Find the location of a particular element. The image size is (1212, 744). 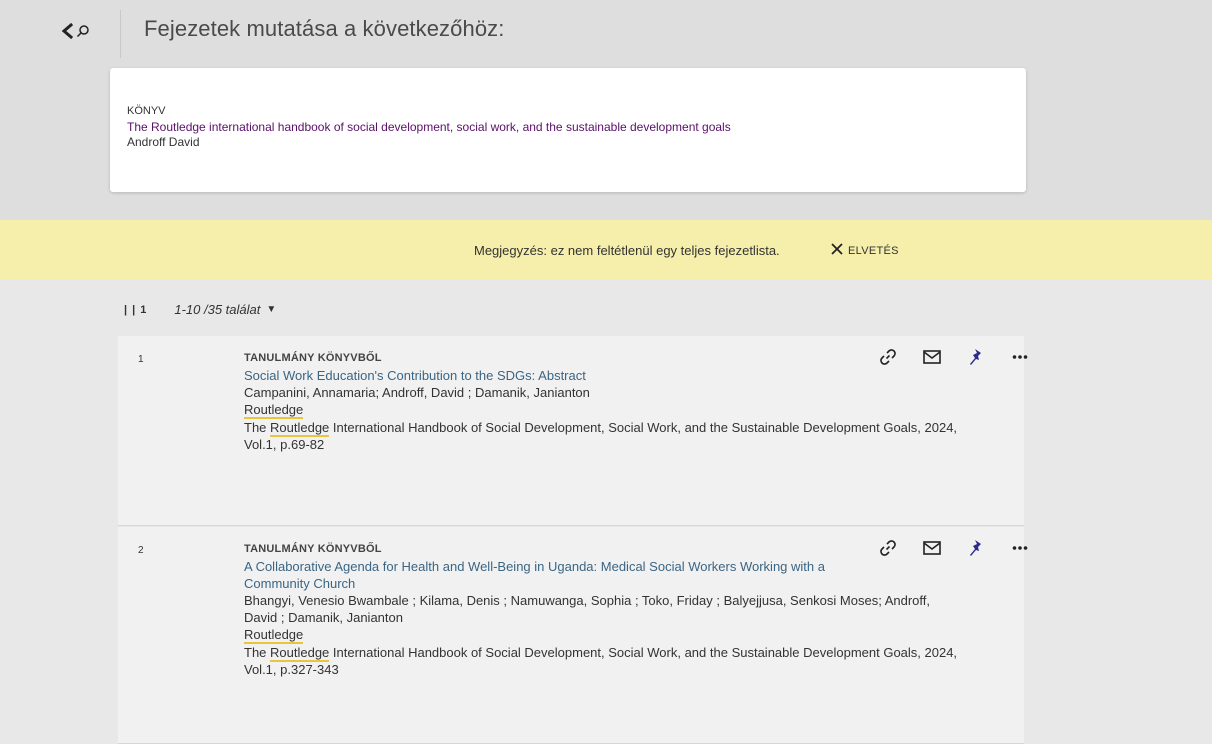

chevron-left-icon is located at coordinates (67, 31).